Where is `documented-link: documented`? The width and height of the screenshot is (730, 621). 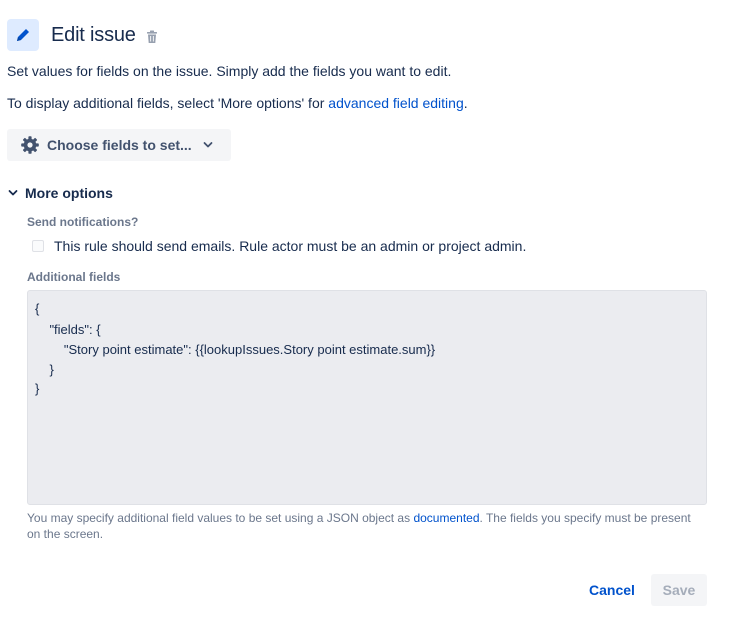 documented-link: documented is located at coordinates (446, 518).